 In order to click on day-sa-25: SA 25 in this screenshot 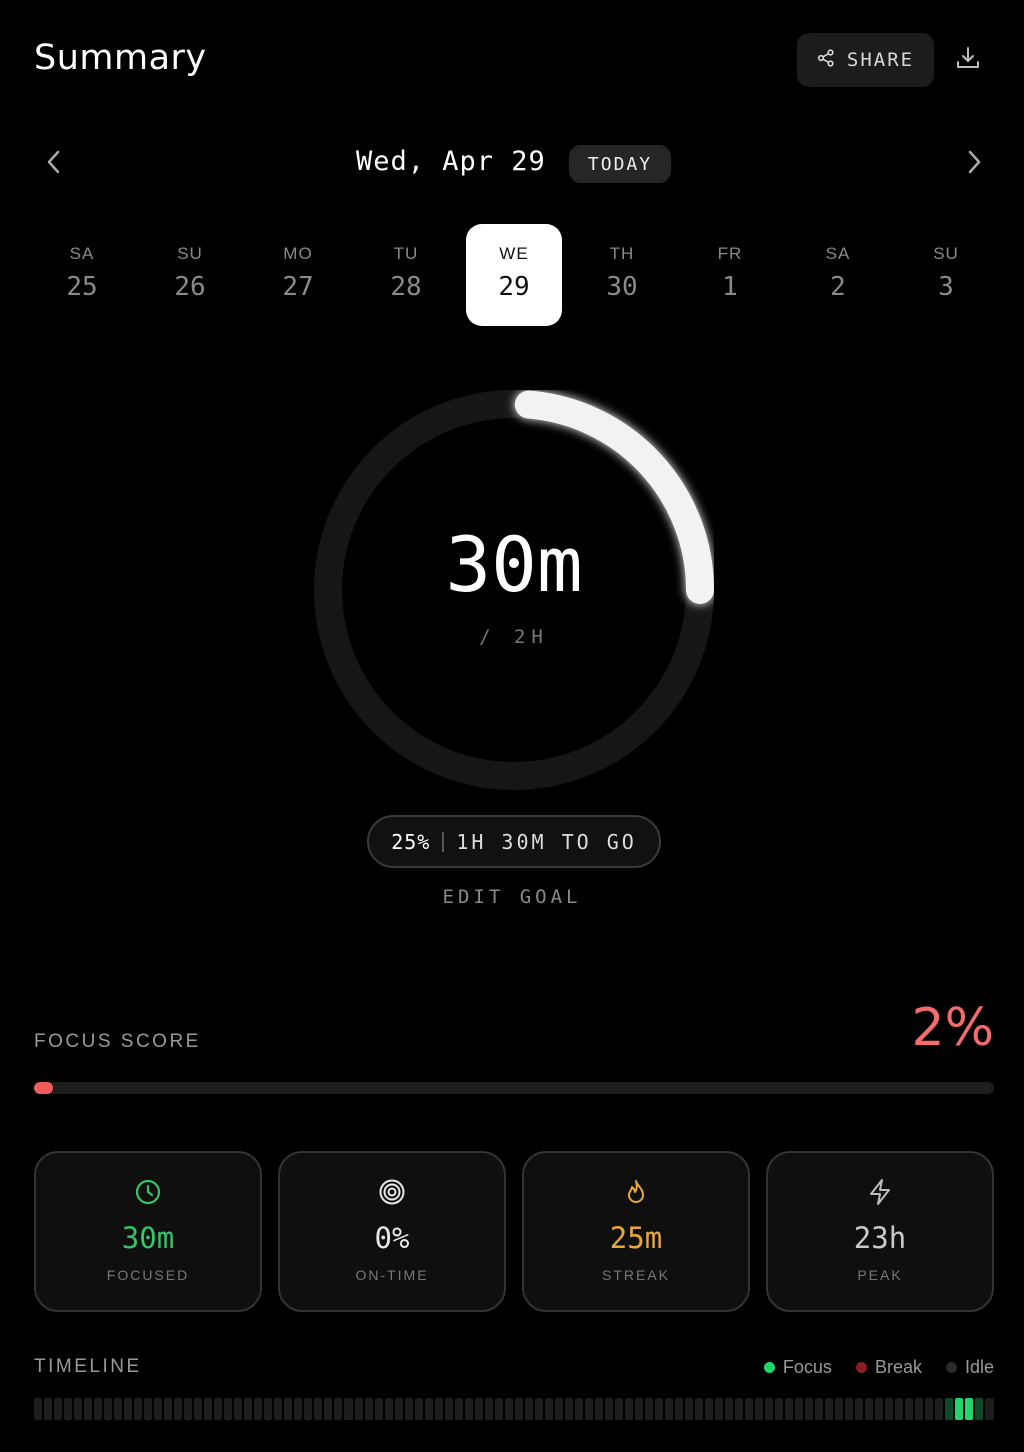, I will do `click(82, 275)`.